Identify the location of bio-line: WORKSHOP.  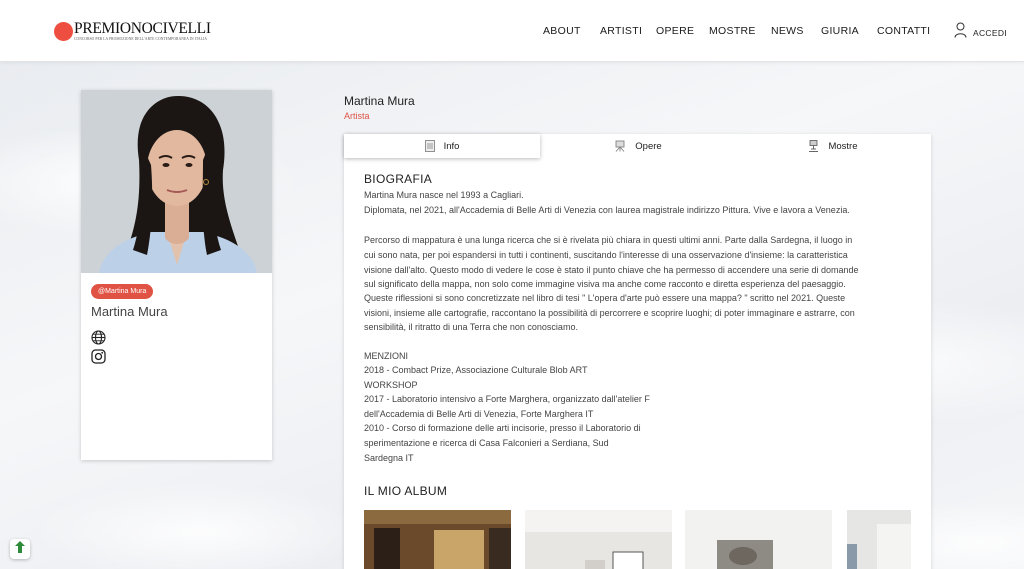
(391, 385).